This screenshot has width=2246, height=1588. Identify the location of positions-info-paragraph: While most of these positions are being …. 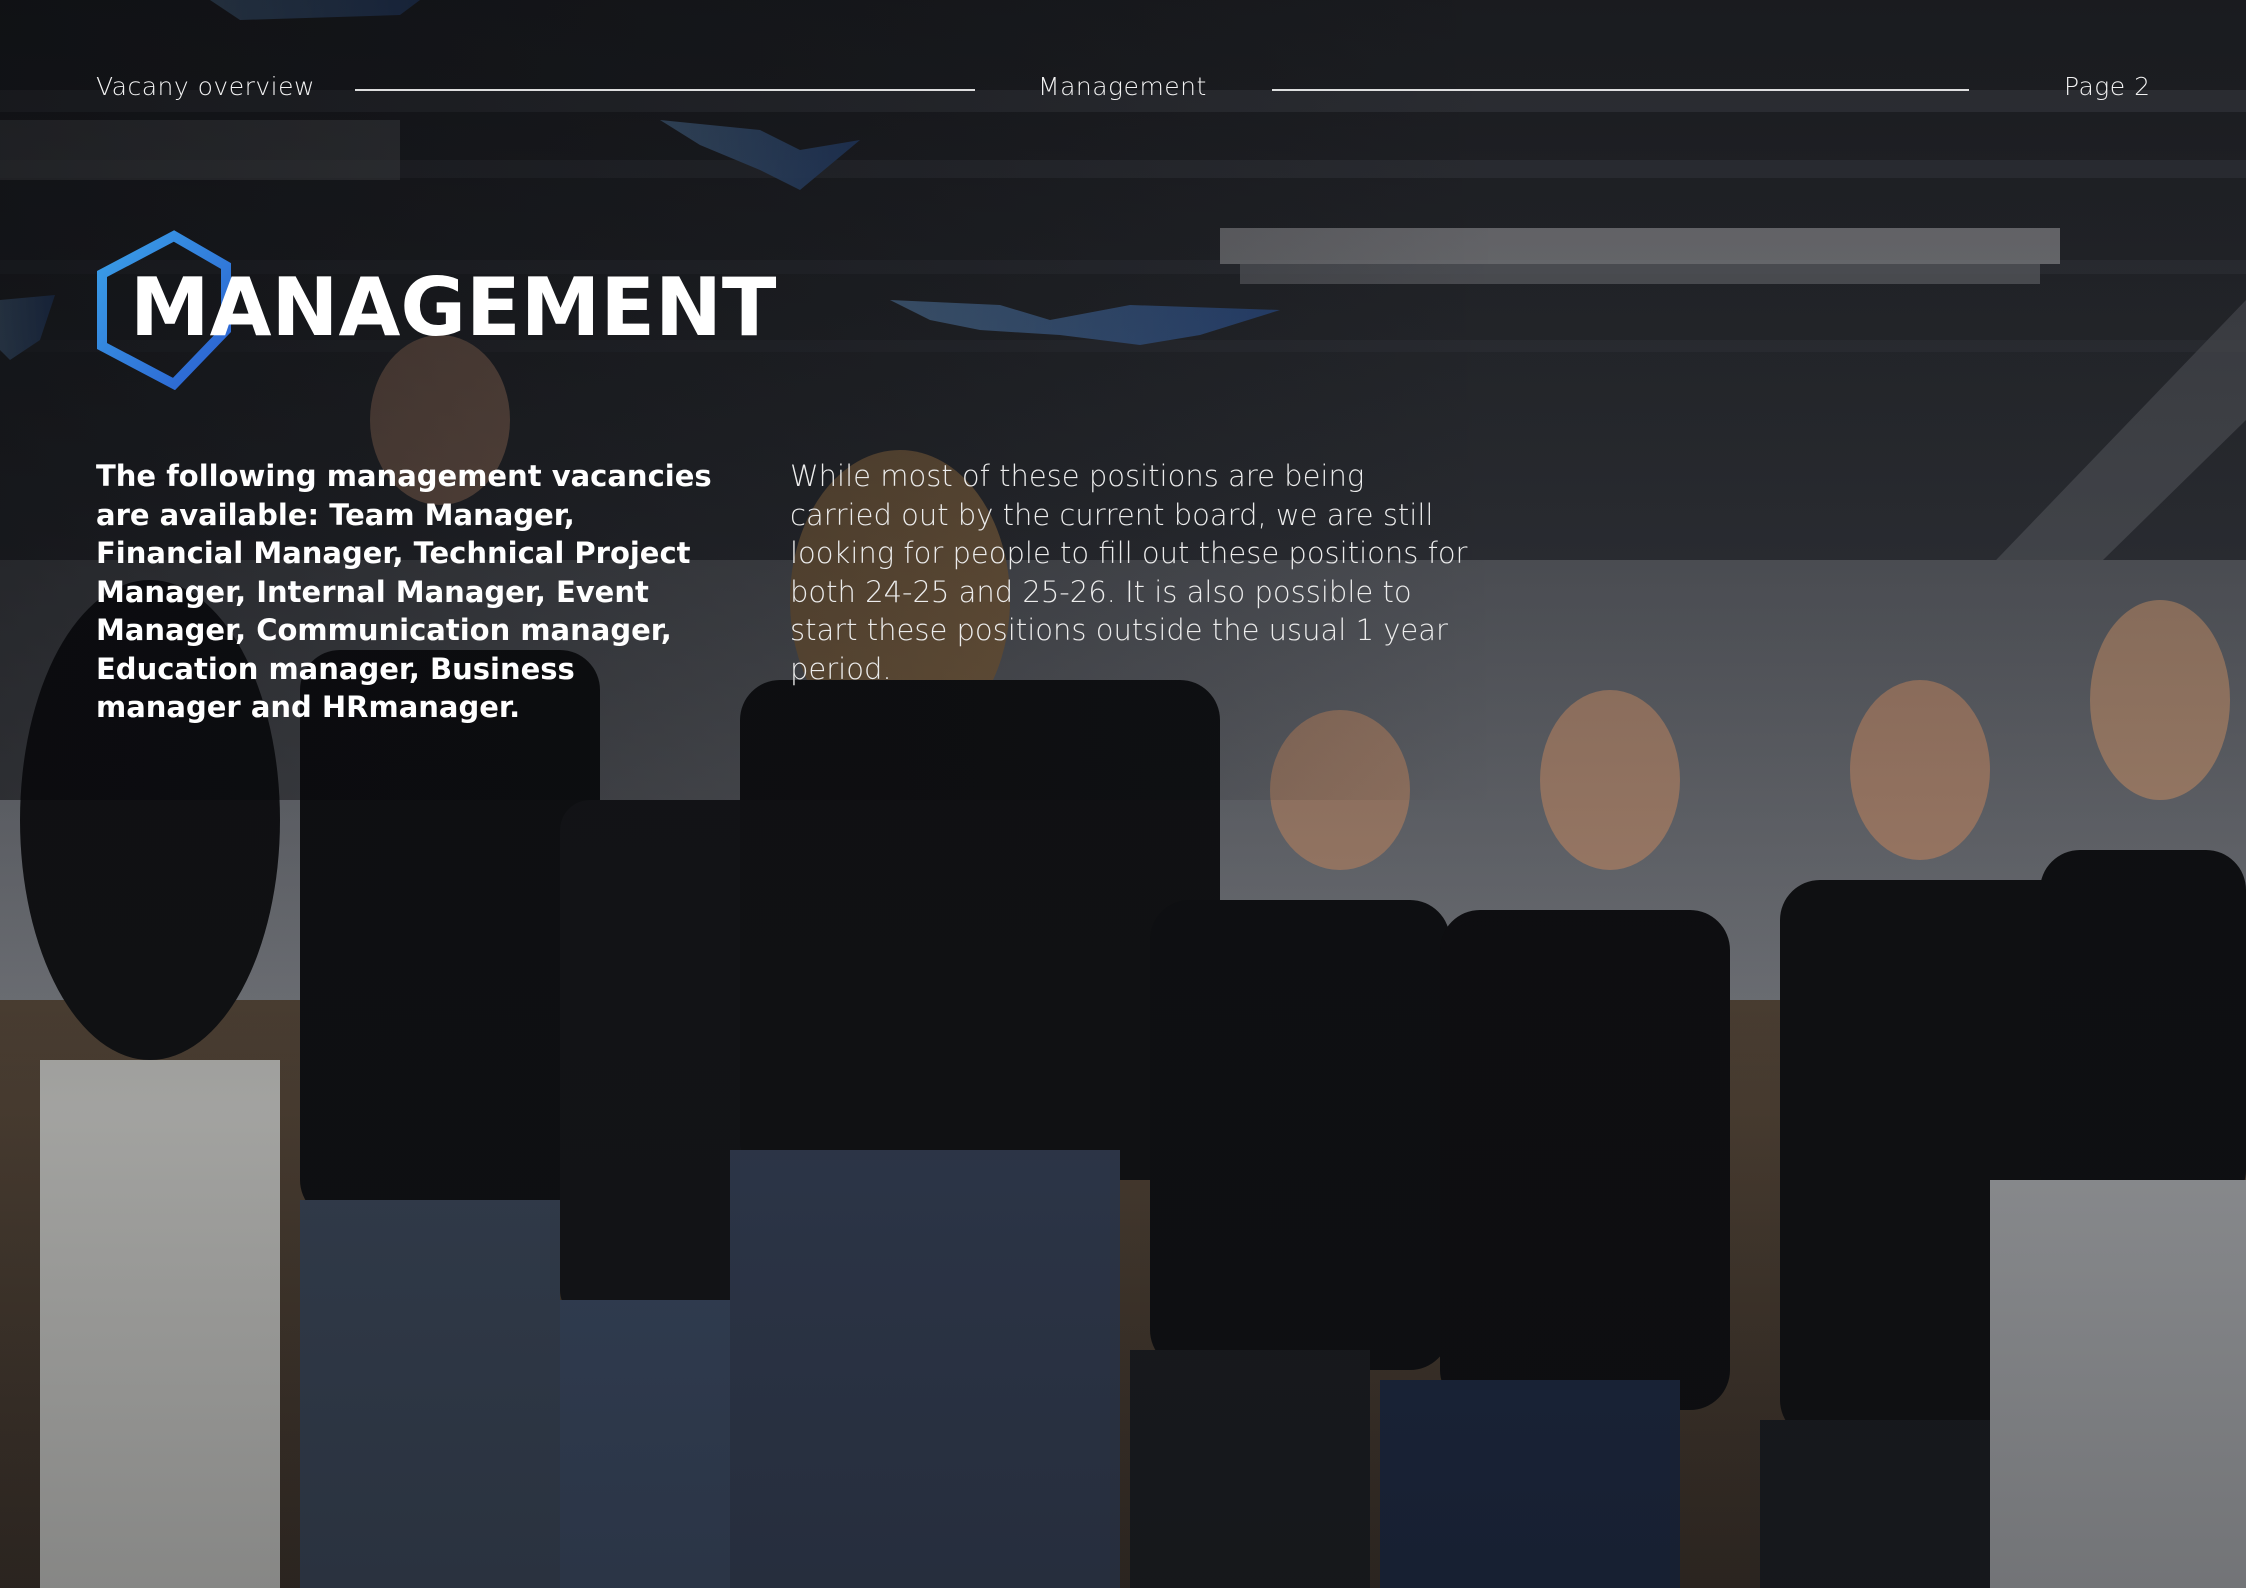
(1129, 572).